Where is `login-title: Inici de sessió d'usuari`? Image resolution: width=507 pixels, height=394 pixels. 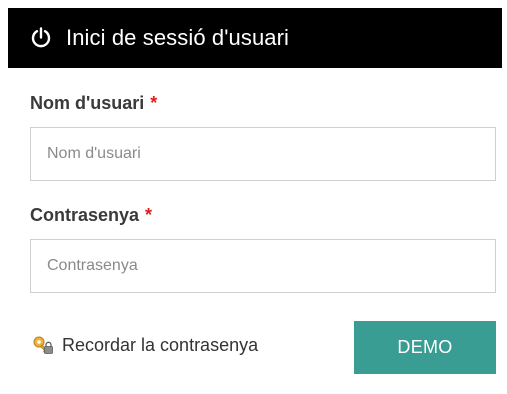 login-title: Inici de sessió d'usuari is located at coordinates (178, 37).